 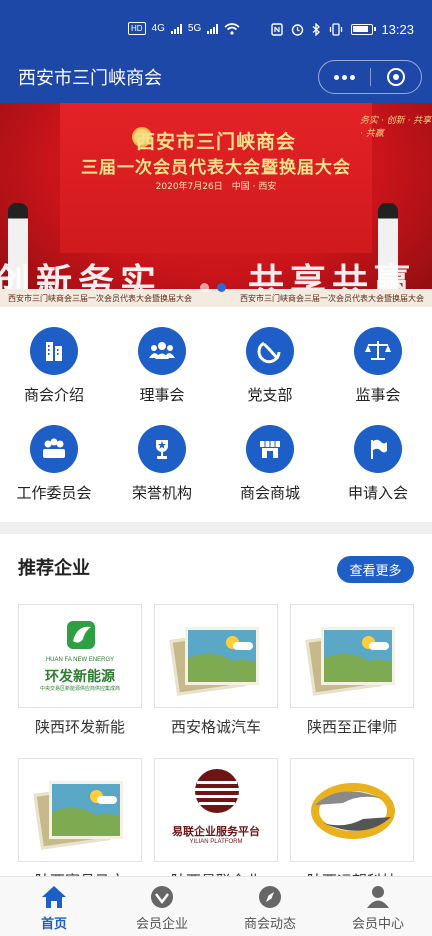 What do you see at coordinates (377, 924) in the screenshot?
I see `tab-label: 会员中心` at bounding box center [377, 924].